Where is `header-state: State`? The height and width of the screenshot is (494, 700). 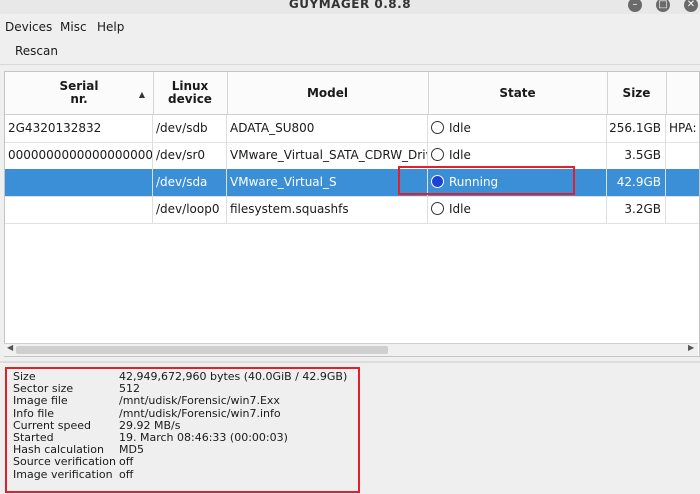
header-state: State is located at coordinates (518, 93).